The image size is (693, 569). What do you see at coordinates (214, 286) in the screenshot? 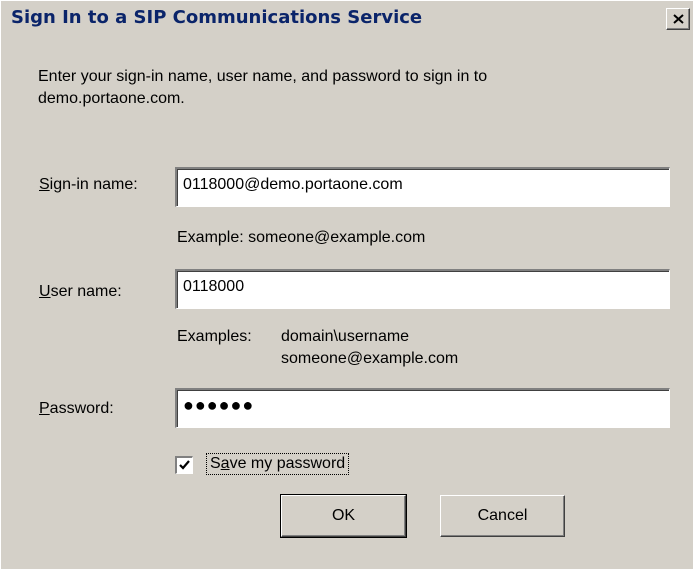
I see `user-name-value: 0118000` at bounding box center [214, 286].